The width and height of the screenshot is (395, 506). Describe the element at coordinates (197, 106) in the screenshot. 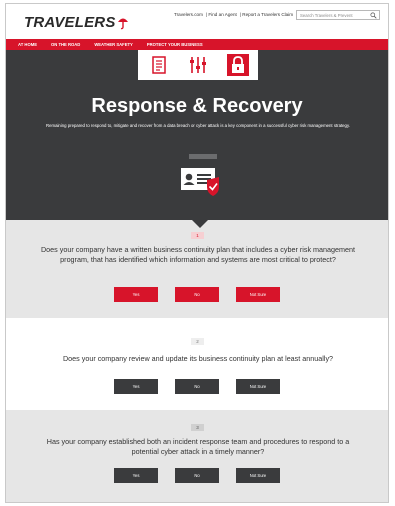

I see `page-title: Response & Recovery` at that location.